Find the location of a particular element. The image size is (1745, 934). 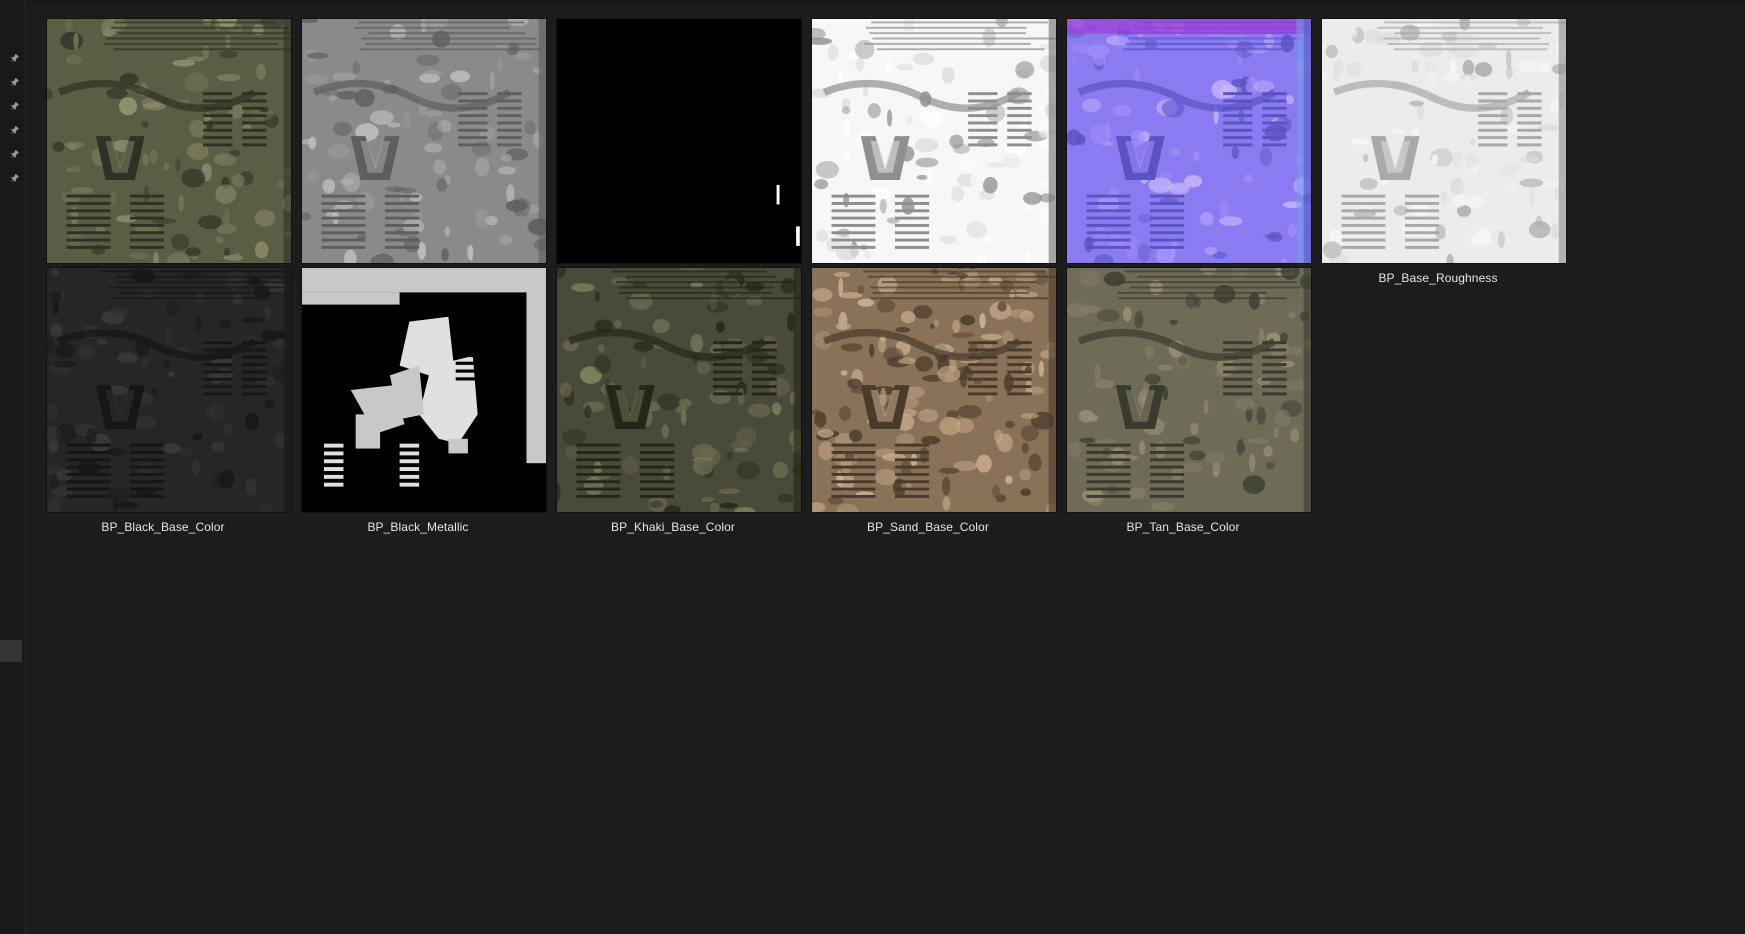

file-tile: BP_Khaki_Base_Color is located at coordinates (673, 391).